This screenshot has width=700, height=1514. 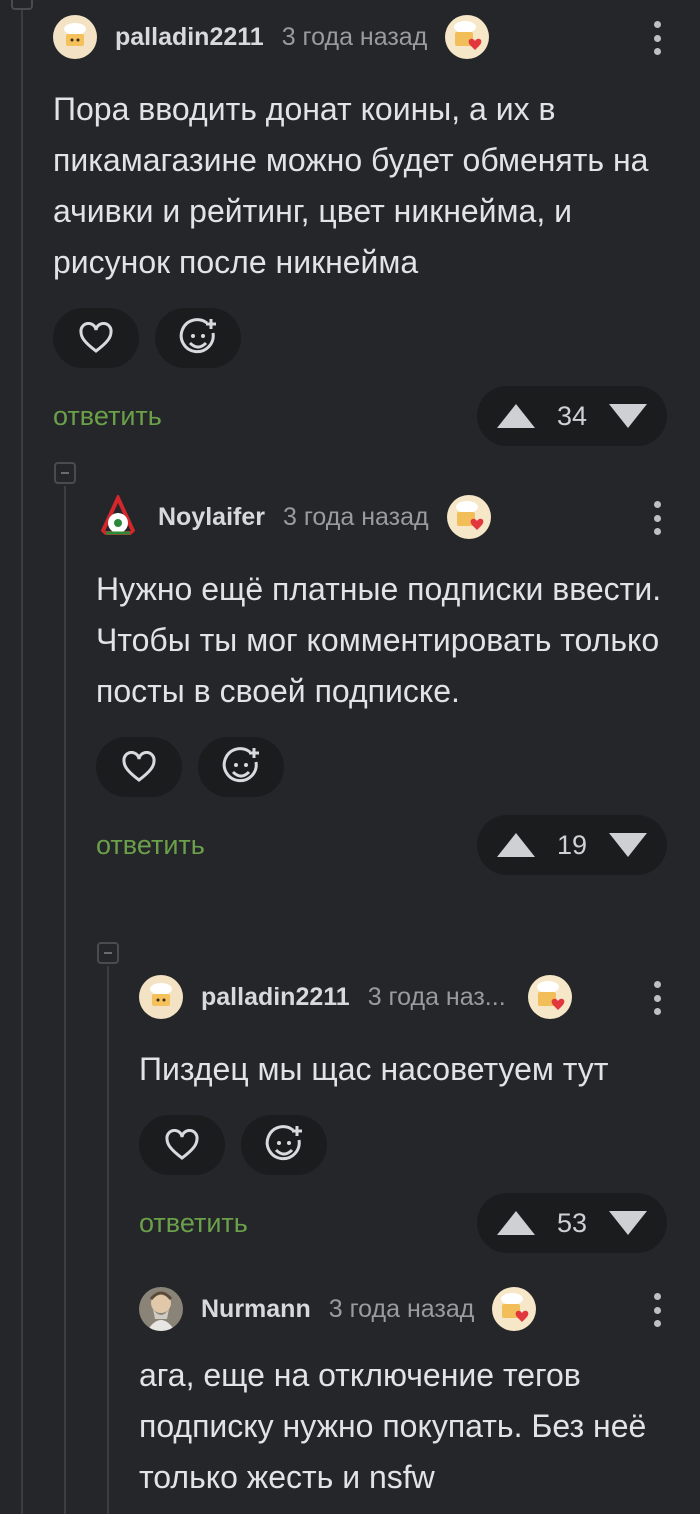 I want to click on comment-header: Nurmann 3 года назад, so click(x=403, y=1309).